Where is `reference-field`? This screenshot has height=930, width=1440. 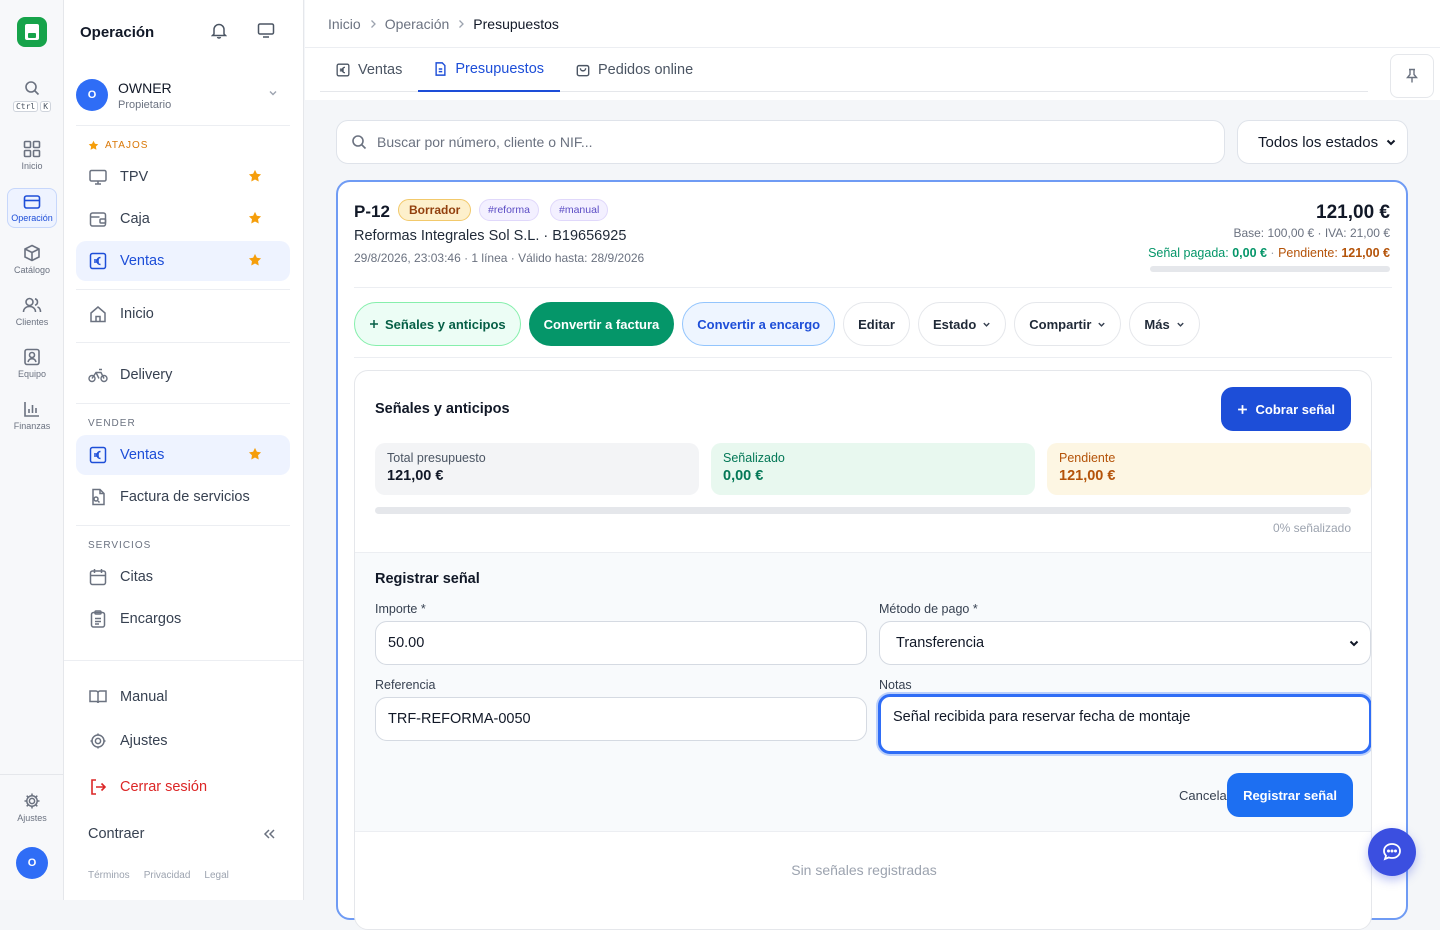 reference-field is located at coordinates (621, 719).